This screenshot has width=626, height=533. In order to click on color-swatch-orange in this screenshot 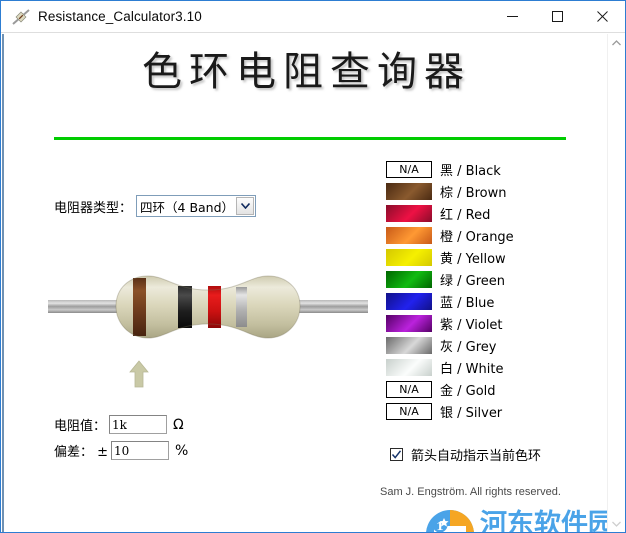, I will do `click(409, 235)`.